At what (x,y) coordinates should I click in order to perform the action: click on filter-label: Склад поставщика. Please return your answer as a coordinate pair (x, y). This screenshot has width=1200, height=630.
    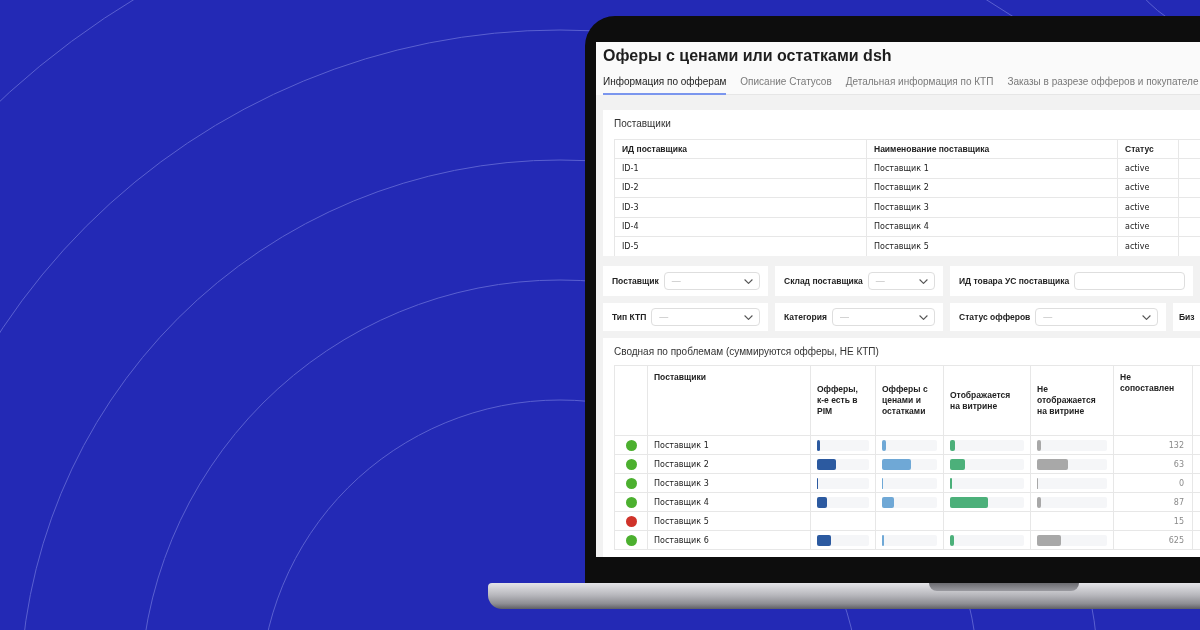
    Looking at the image, I should click on (823, 281).